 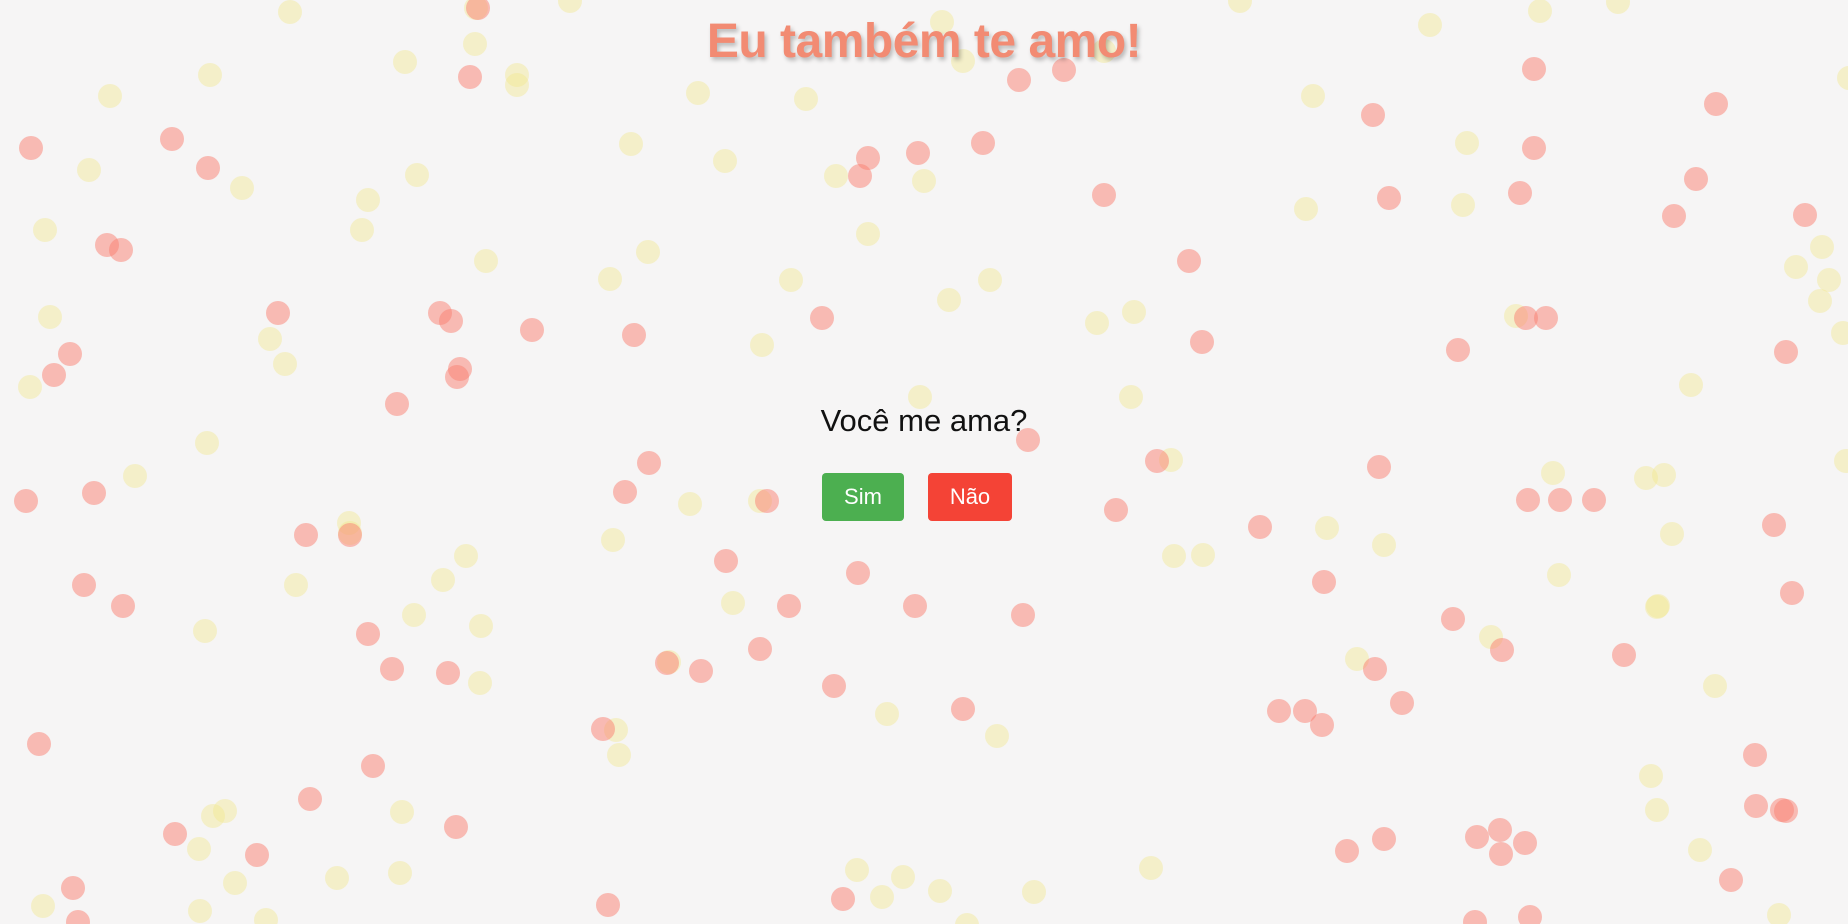 I want to click on question-text: Você me ama?, so click(x=924, y=420).